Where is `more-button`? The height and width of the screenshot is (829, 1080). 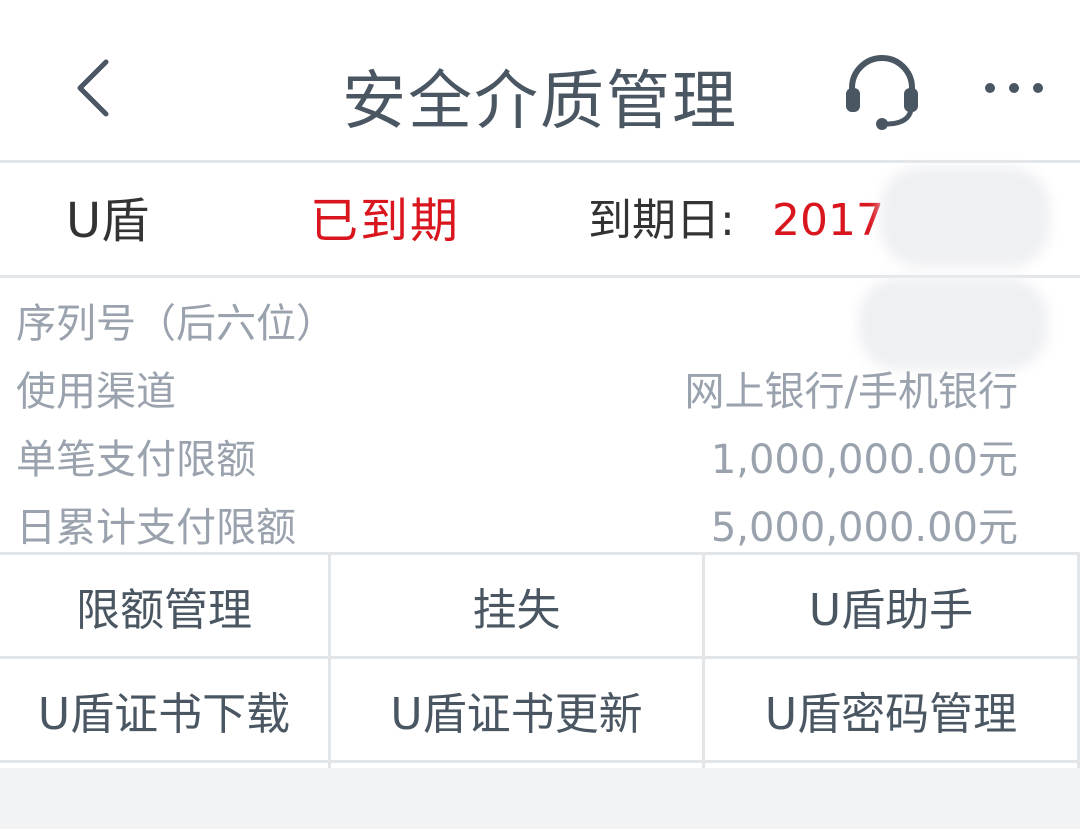 more-button is located at coordinates (1014, 88).